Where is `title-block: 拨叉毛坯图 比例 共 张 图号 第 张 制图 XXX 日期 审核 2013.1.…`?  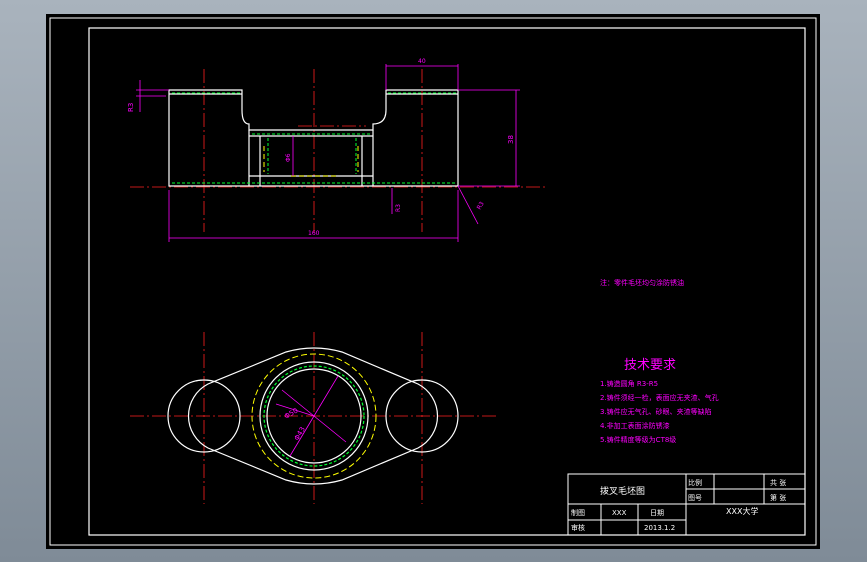 title-block: 拨叉毛坯图 比例 共 张 图号 第 张 制图 XXX 日期 审核 2013.1.… is located at coordinates (686, 504).